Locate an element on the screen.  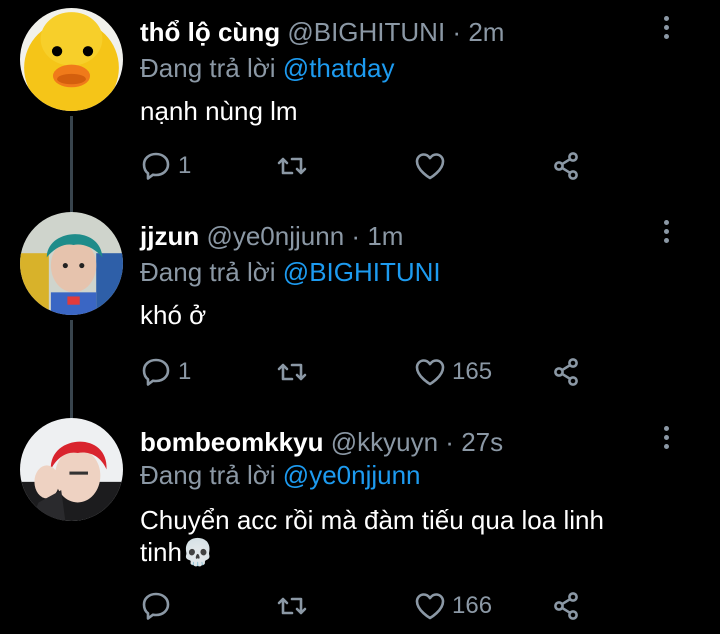
tweet-header: thổ lộ cùng @BIGHITUNI · 2m is located at coordinates (322, 32).